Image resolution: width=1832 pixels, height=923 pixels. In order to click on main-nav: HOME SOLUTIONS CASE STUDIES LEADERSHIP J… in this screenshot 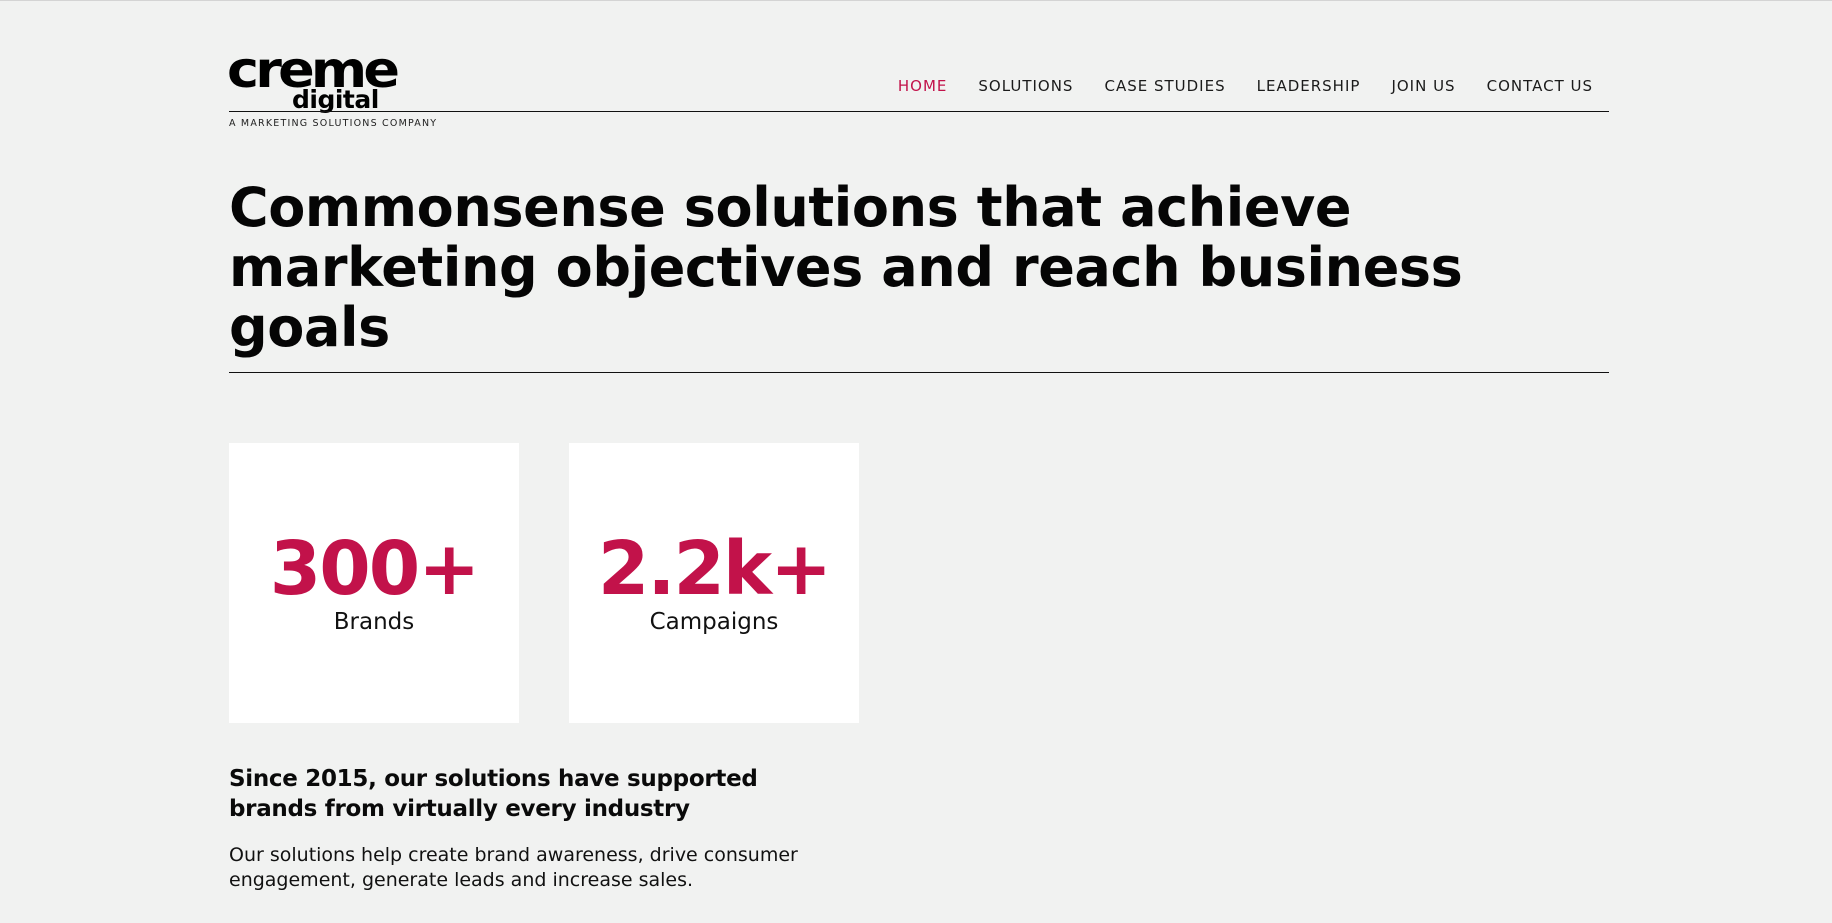, I will do `click(1245, 86)`.